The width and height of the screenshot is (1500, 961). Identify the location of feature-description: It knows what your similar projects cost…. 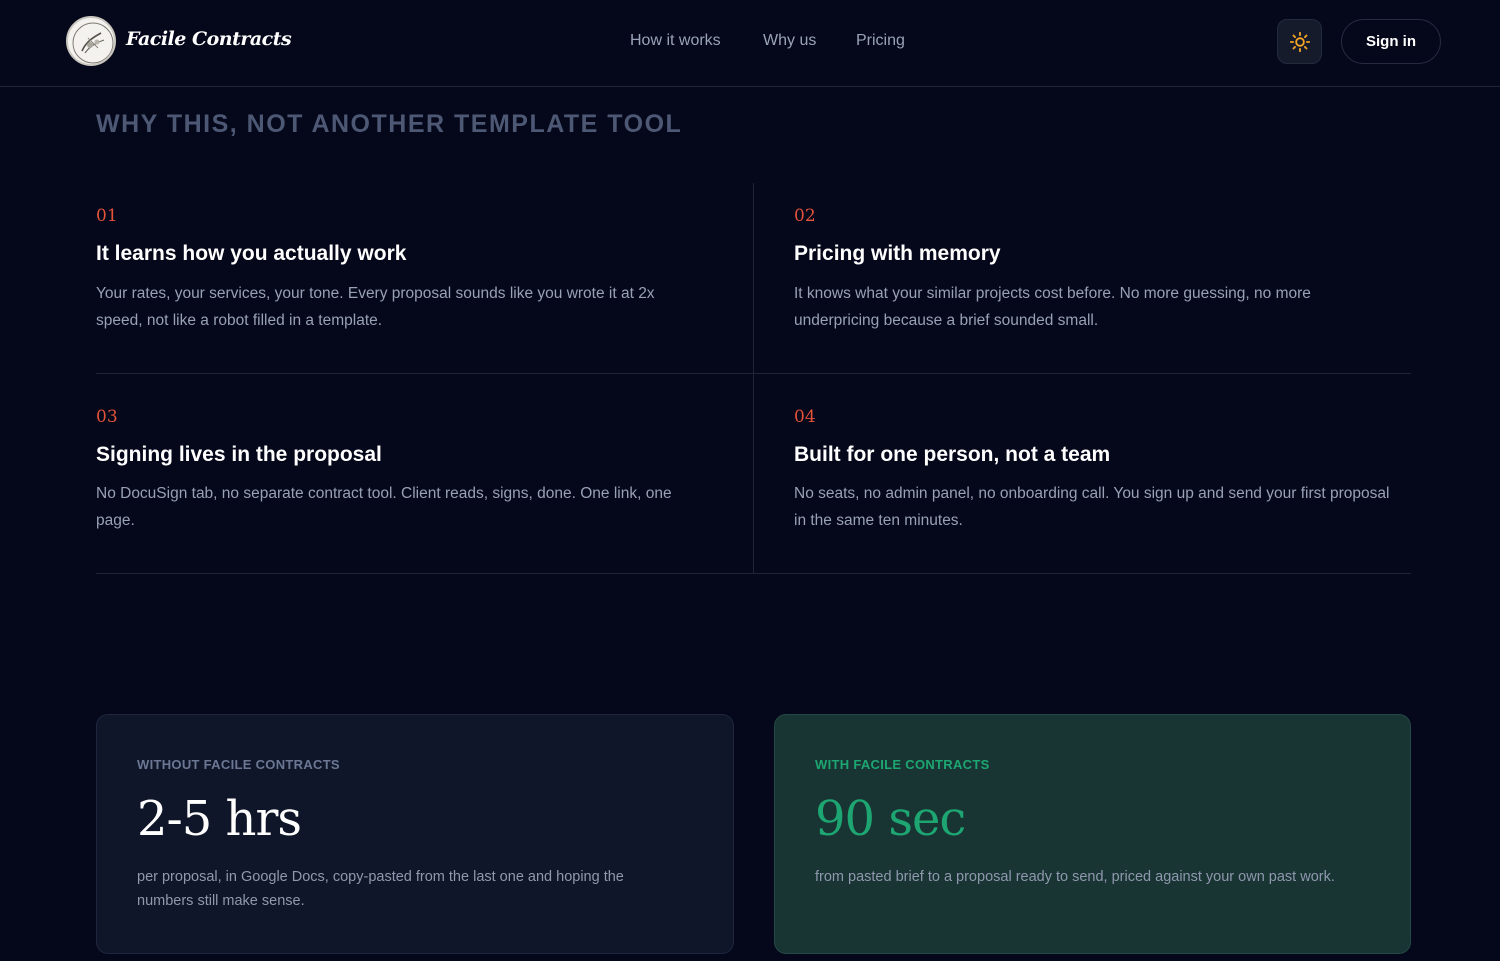
(1052, 307).